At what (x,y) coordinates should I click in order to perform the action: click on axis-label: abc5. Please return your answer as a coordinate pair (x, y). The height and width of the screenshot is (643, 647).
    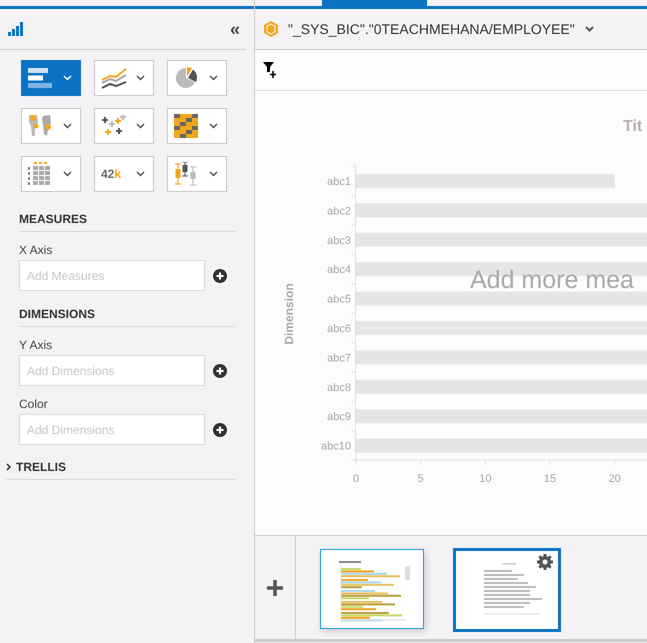
    Looking at the image, I should click on (339, 300).